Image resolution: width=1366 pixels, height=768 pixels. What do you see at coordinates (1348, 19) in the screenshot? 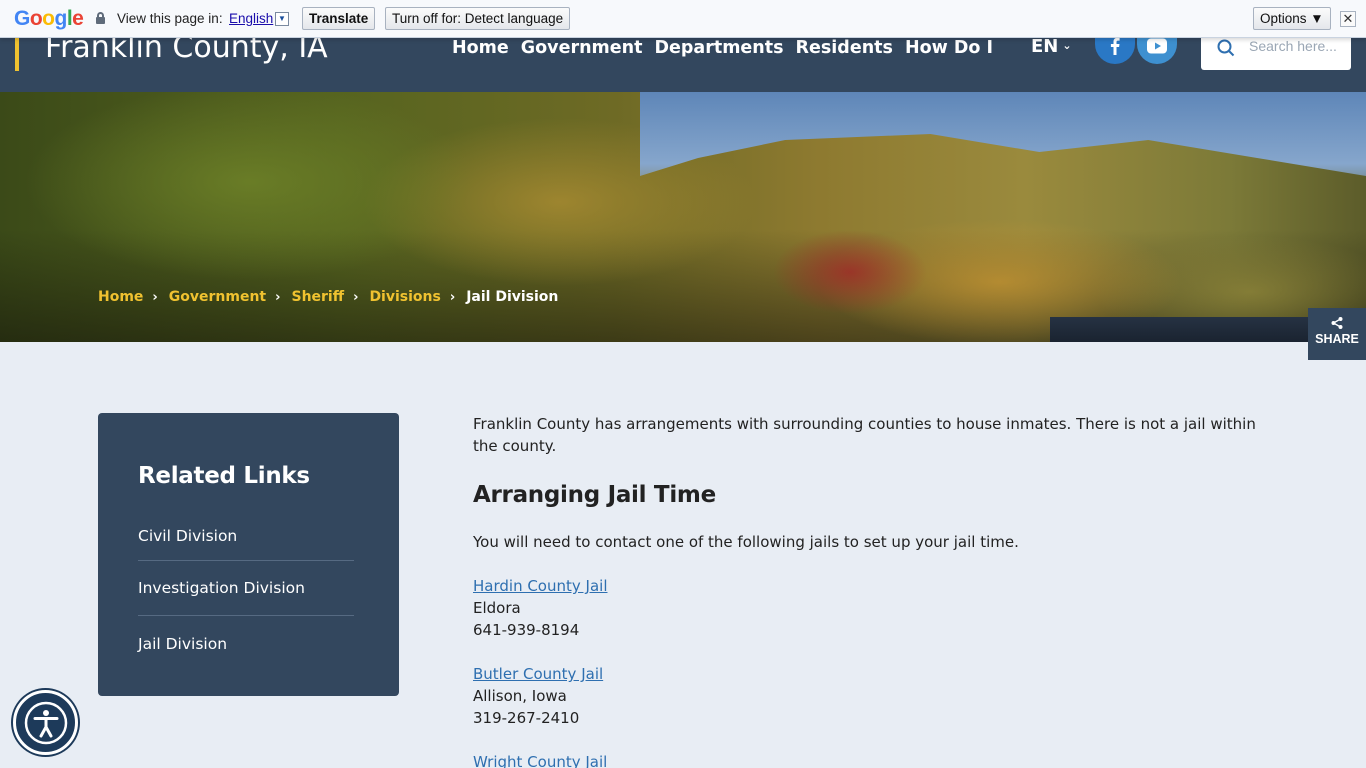
I see `close-icon: ✕` at bounding box center [1348, 19].